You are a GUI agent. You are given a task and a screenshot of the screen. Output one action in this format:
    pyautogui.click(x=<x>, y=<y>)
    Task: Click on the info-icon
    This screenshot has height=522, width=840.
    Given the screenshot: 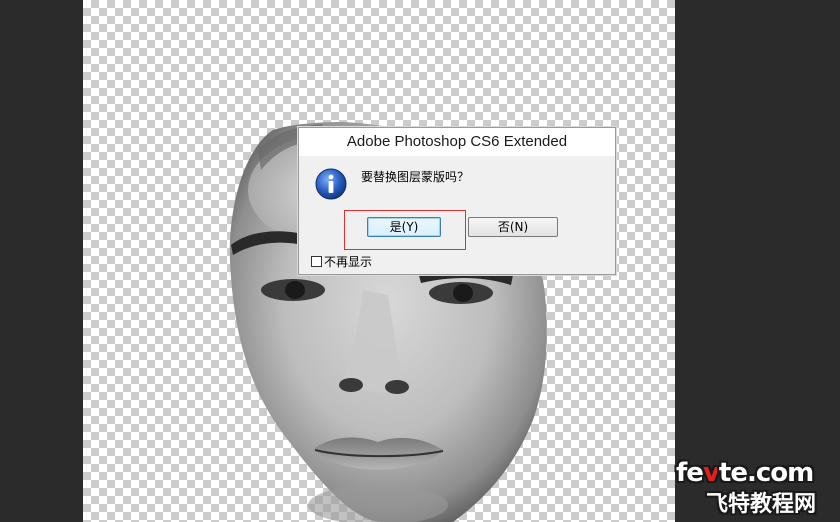 What is the action you would take?
    pyautogui.click(x=331, y=184)
    